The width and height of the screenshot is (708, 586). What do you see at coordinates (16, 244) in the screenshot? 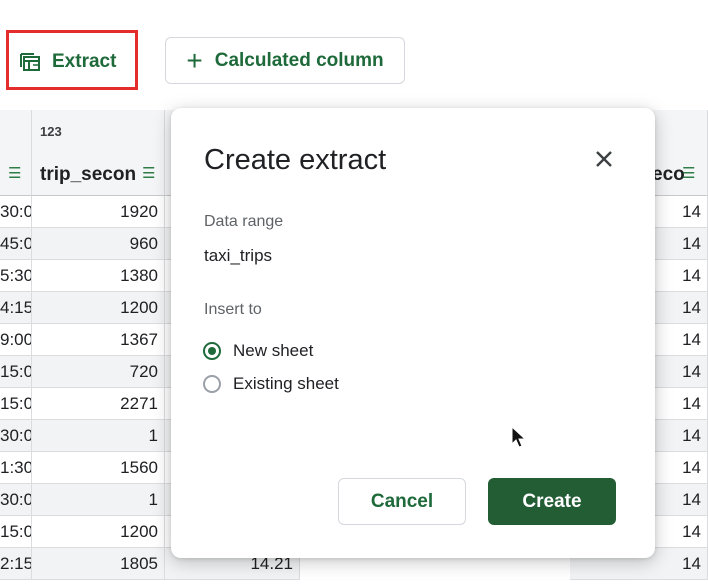
I see `table-cell: 45:0` at bounding box center [16, 244].